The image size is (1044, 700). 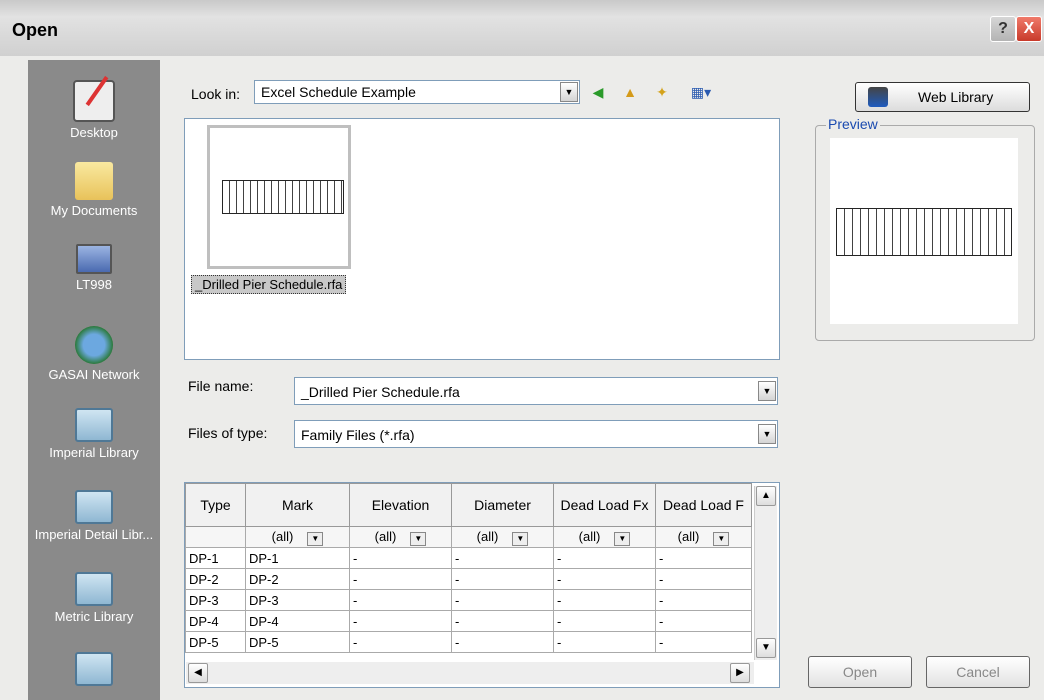 What do you see at coordinates (703, 537) in the screenshot?
I see `filter-dead-load-f: (all) ▼` at bounding box center [703, 537].